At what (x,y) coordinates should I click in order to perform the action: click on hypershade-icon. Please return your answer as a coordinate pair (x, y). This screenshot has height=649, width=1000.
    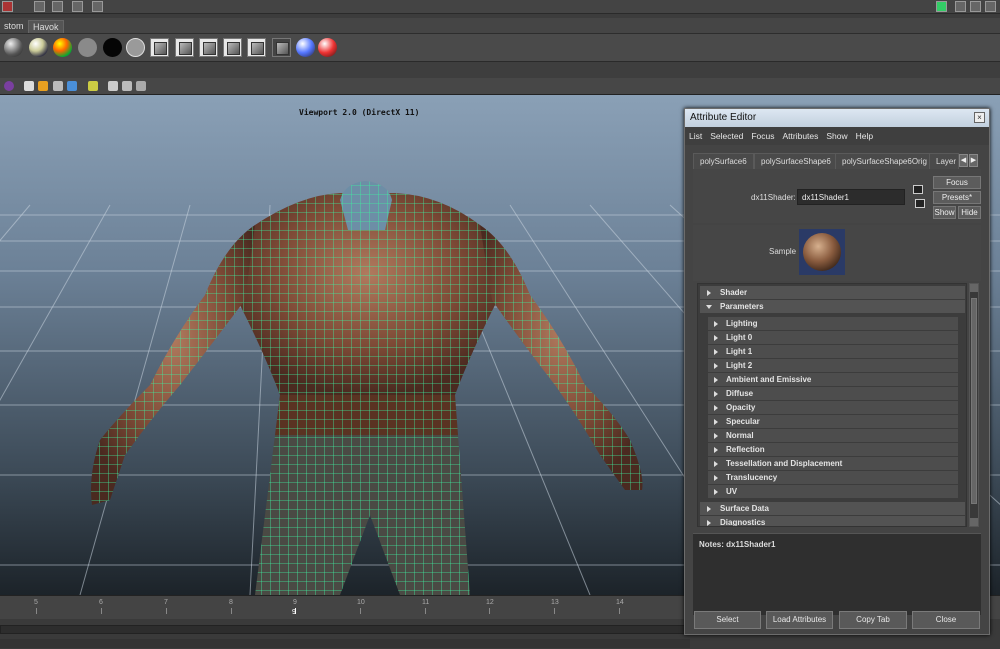
    Looking at the image, I should click on (305, 47).